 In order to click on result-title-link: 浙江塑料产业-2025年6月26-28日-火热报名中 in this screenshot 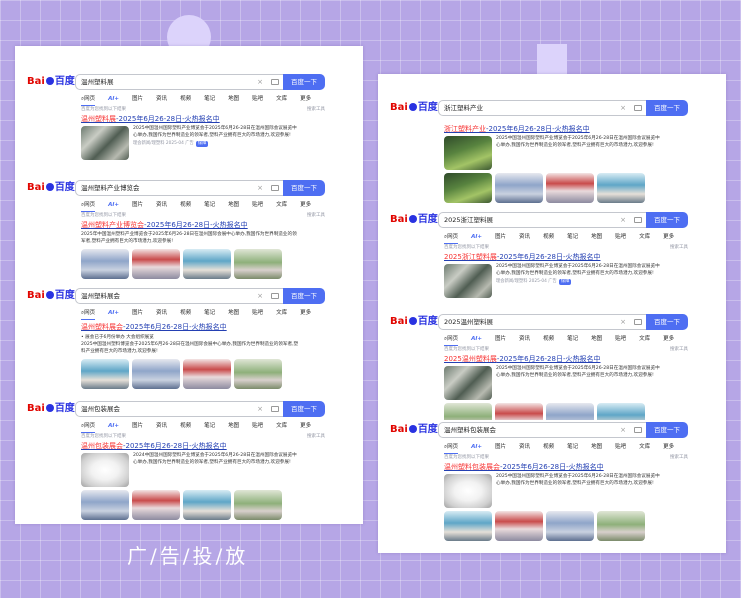, I will do `click(585, 129)`.